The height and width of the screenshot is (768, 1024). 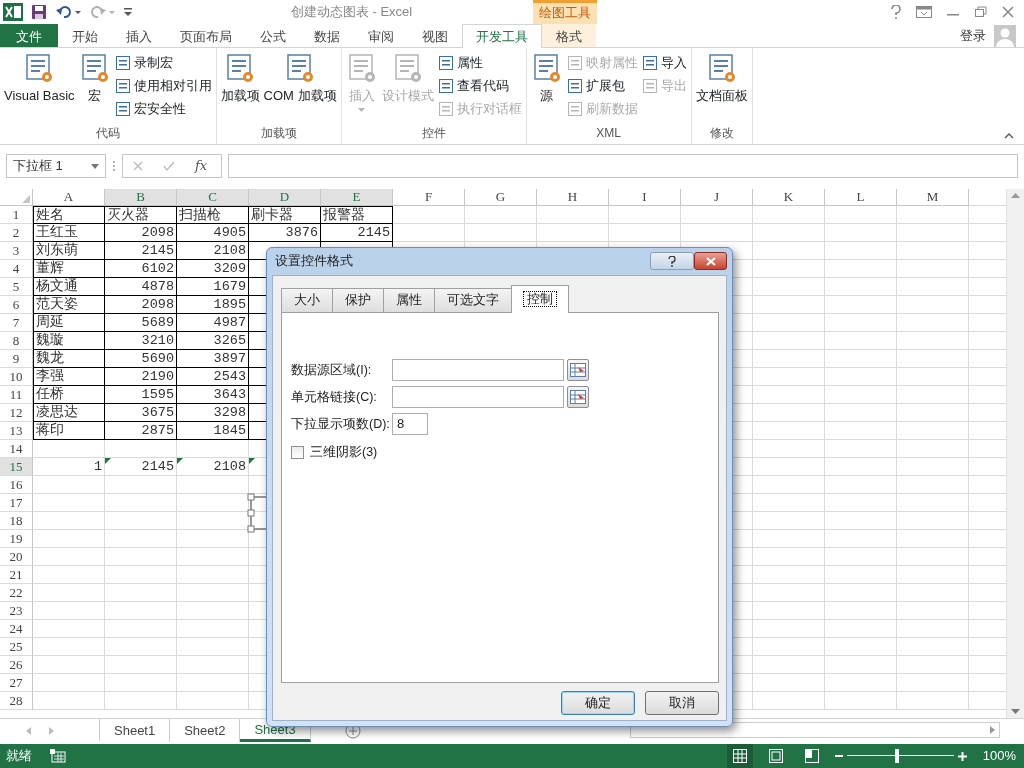 What do you see at coordinates (358, 300) in the screenshot?
I see `dialog-tab: 保护` at bounding box center [358, 300].